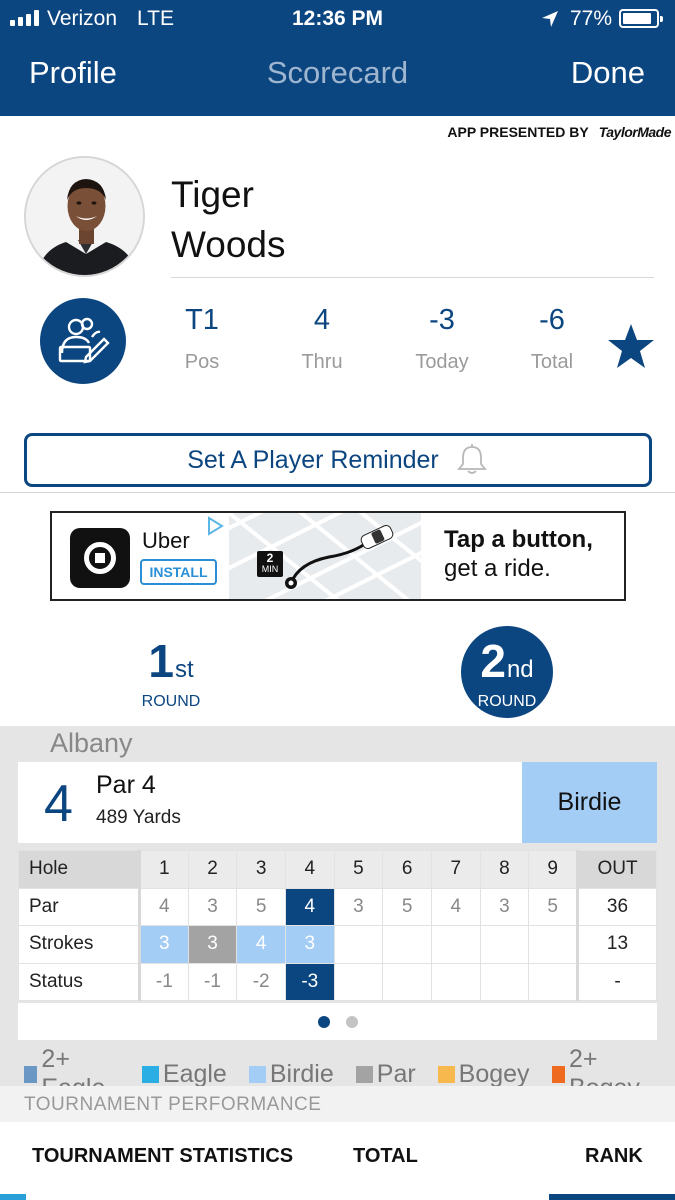 Image resolution: width=675 pixels, height=1200 pixels. Describe the element at coordinates (202, 337) in the screenshot. I see `stat-position: T1 Pos` at that location.